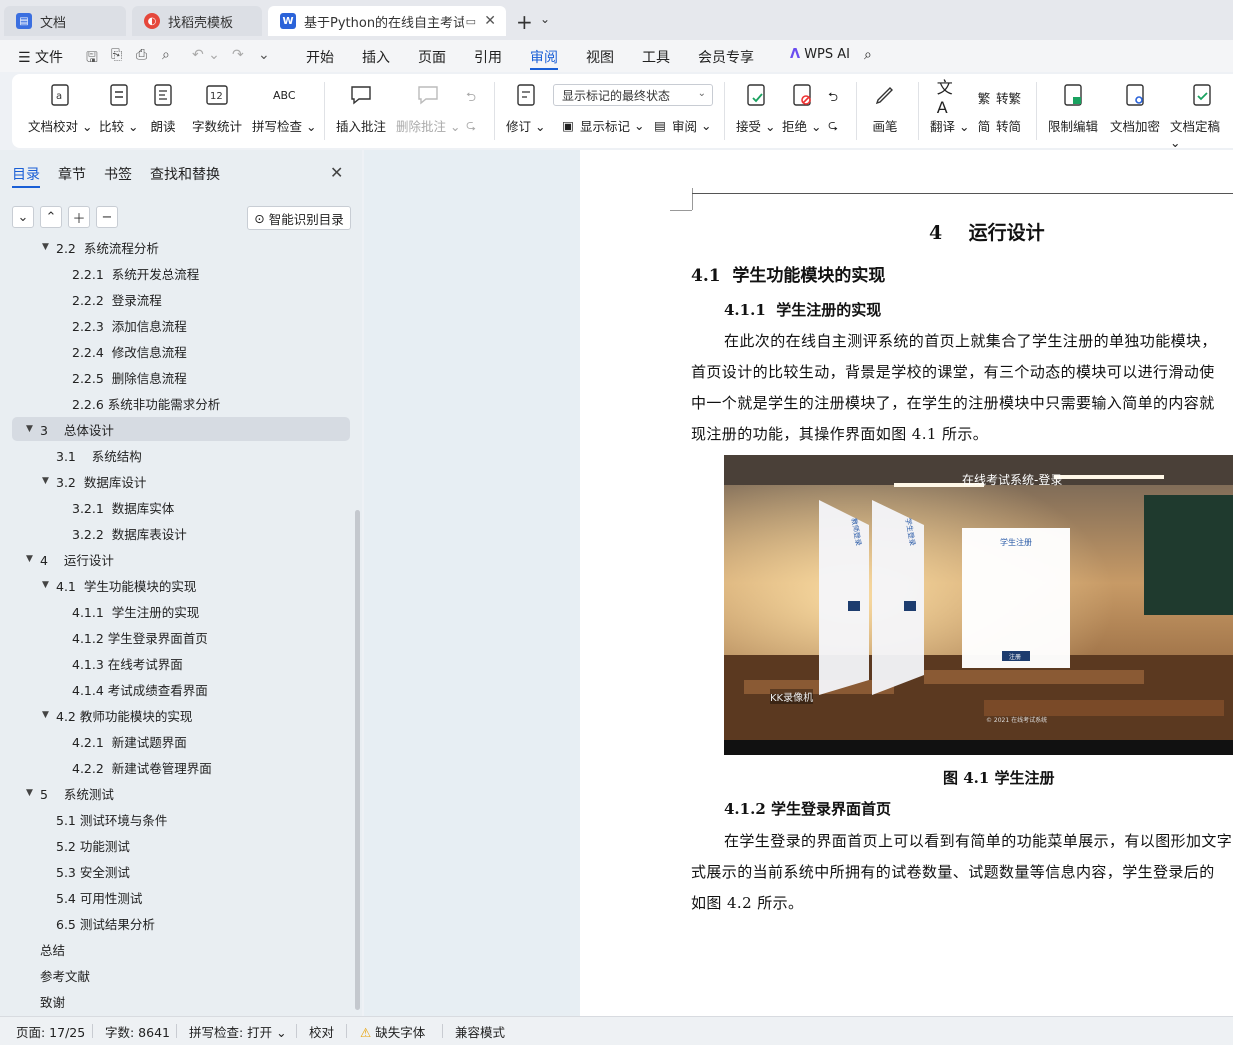 This screenshot has height=1045, width=1233. What do you see at coordinates (181, 767) in the screenshot?
I see `toc-item: 4.2.2 新建试卷管理界面` at bounding box center [181, 767].